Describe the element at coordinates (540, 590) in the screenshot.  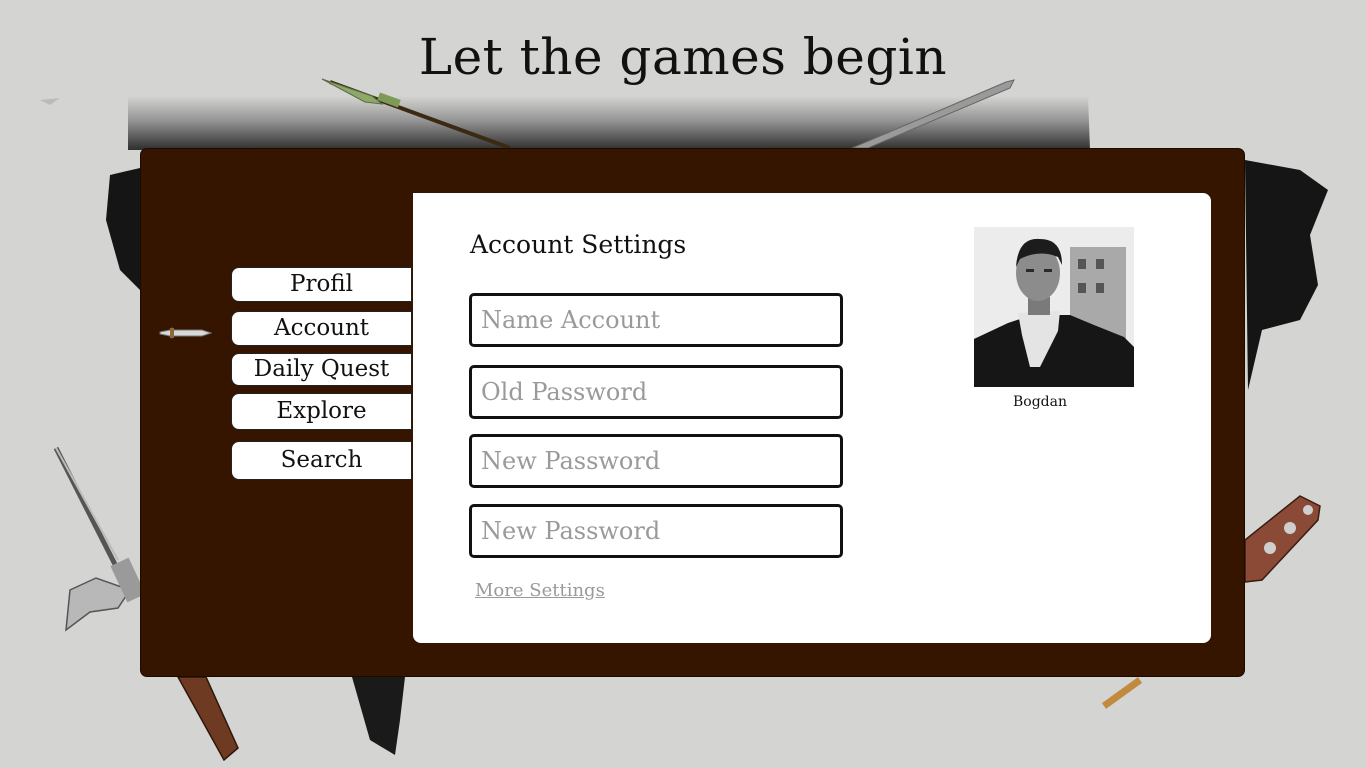
I see `more-settings-link: More Settings` at that location.